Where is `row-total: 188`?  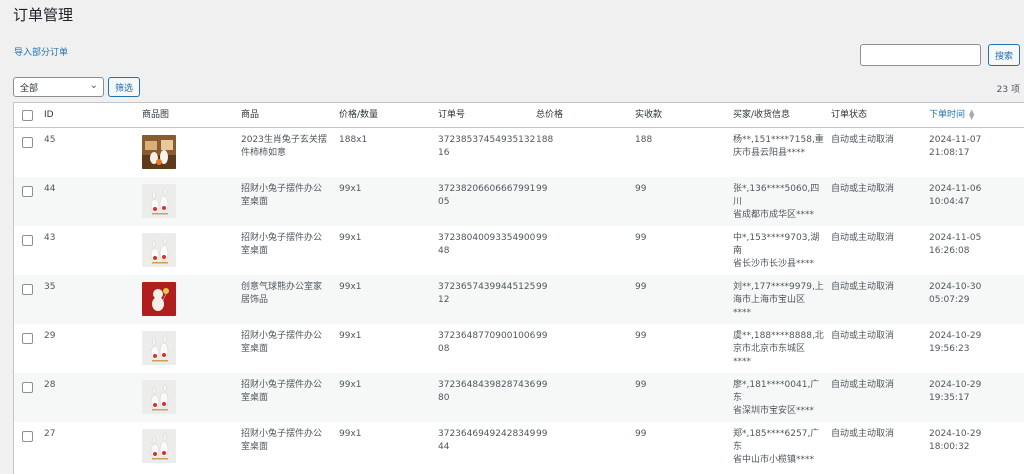
row-total: 188 is located at coordinates (545, 140).